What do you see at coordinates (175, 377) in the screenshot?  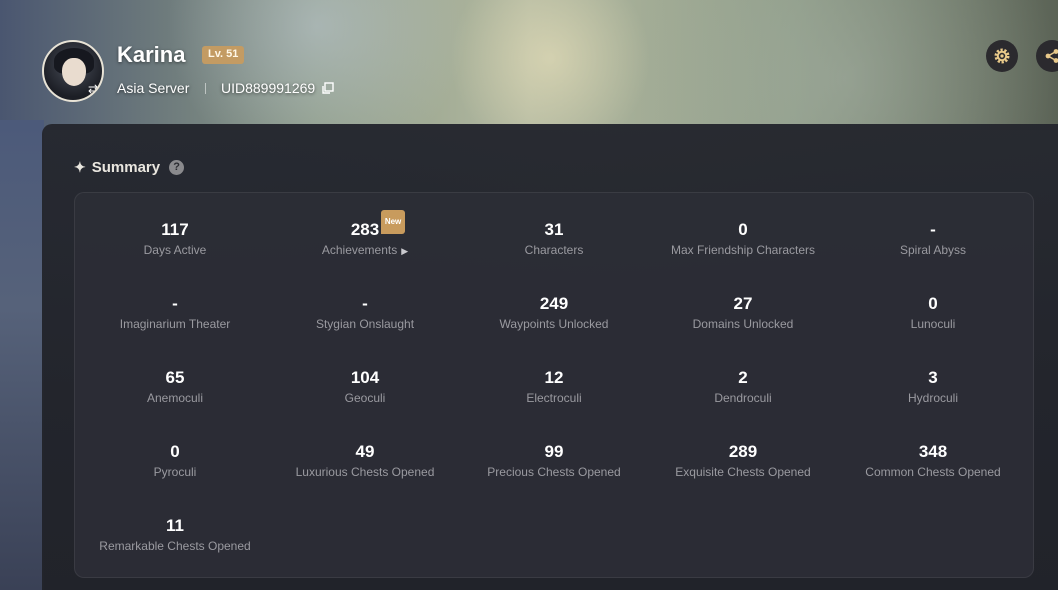 I see `stat-value: 65` at bounding box center [175, 377].